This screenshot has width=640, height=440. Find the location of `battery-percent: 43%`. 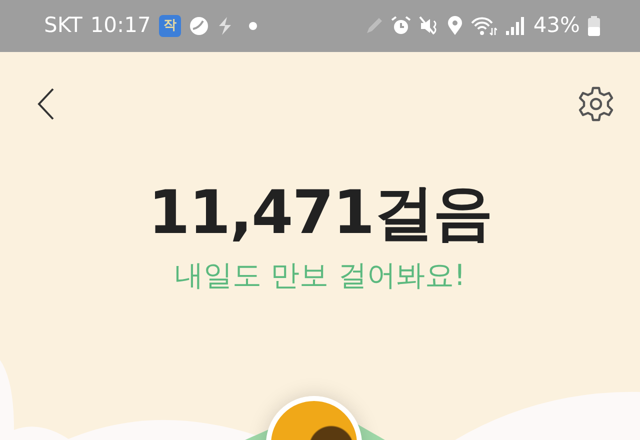

battery-percent: 43% is located at coordinates (556, 26).